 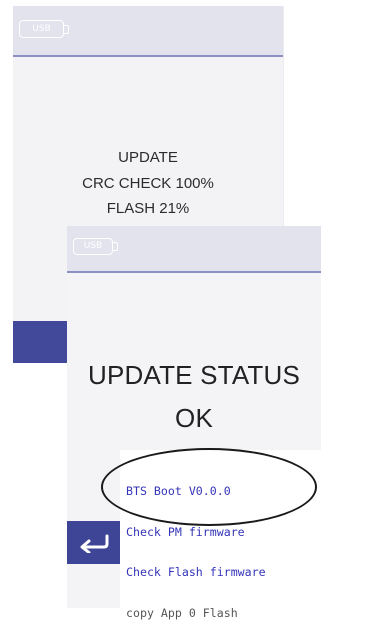 What do you see at coordinates (196, 572) in the screenshot?
I see `boot-log-line: Check Flash firmware` at bounding box center [196, 572].